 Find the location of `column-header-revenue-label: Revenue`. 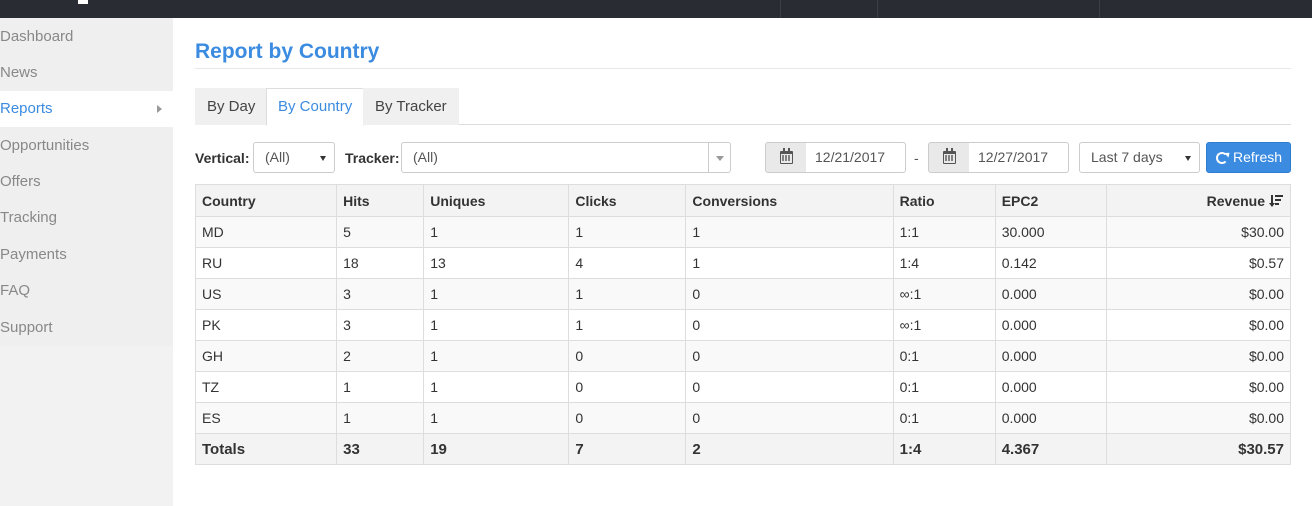

column-header-revenue-label: Revenue is located at coordinates (1235, 200).